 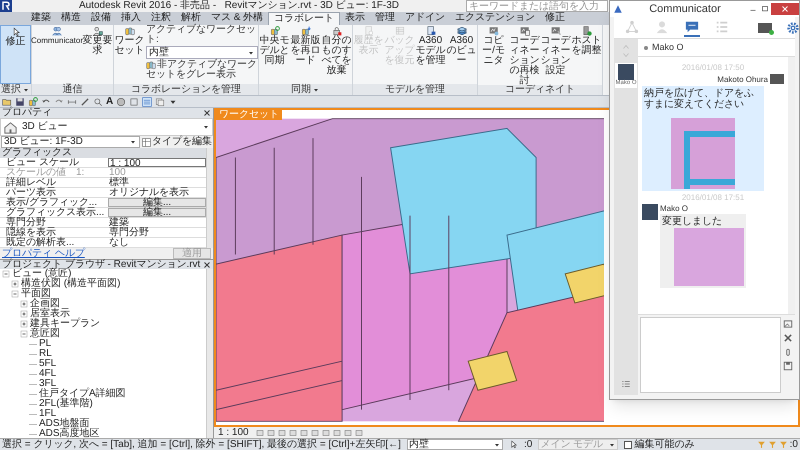 I want to click on tree-item: 3FL, so click(x=47, y=384).